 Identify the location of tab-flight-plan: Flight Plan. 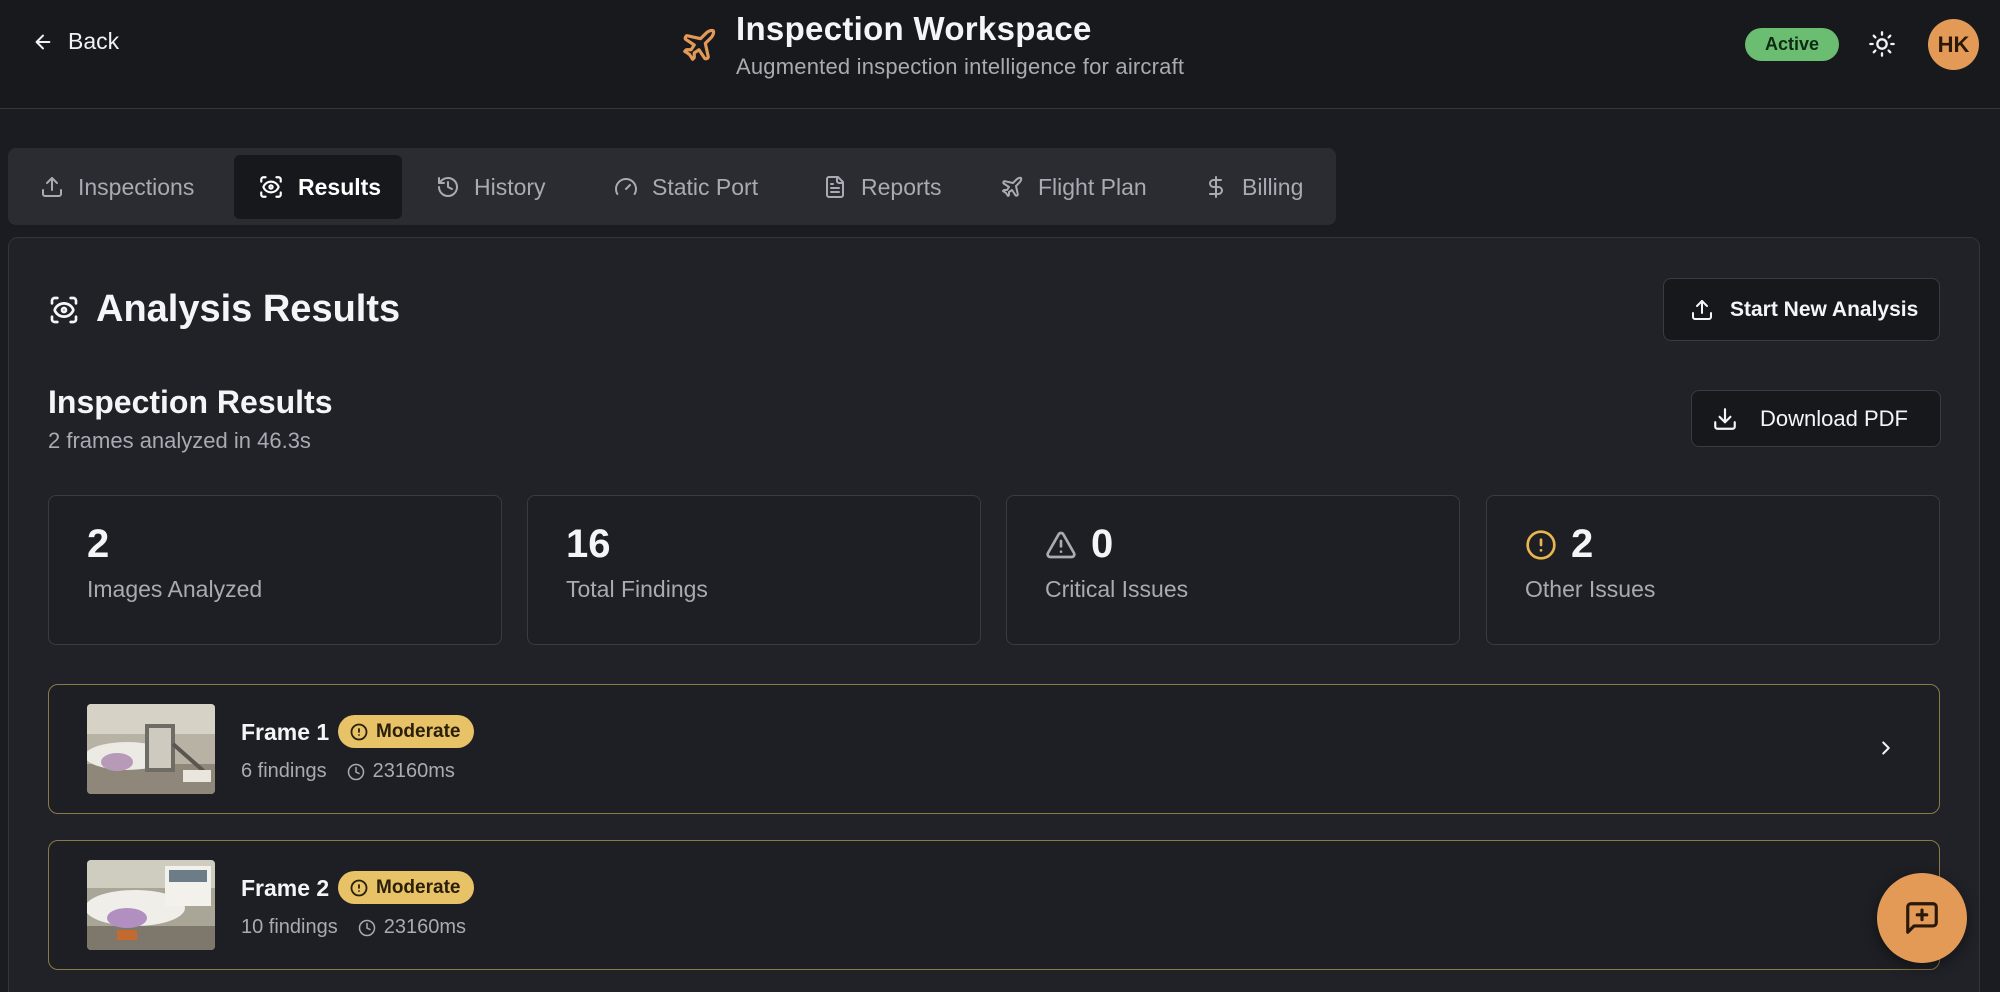
(1073, 187).